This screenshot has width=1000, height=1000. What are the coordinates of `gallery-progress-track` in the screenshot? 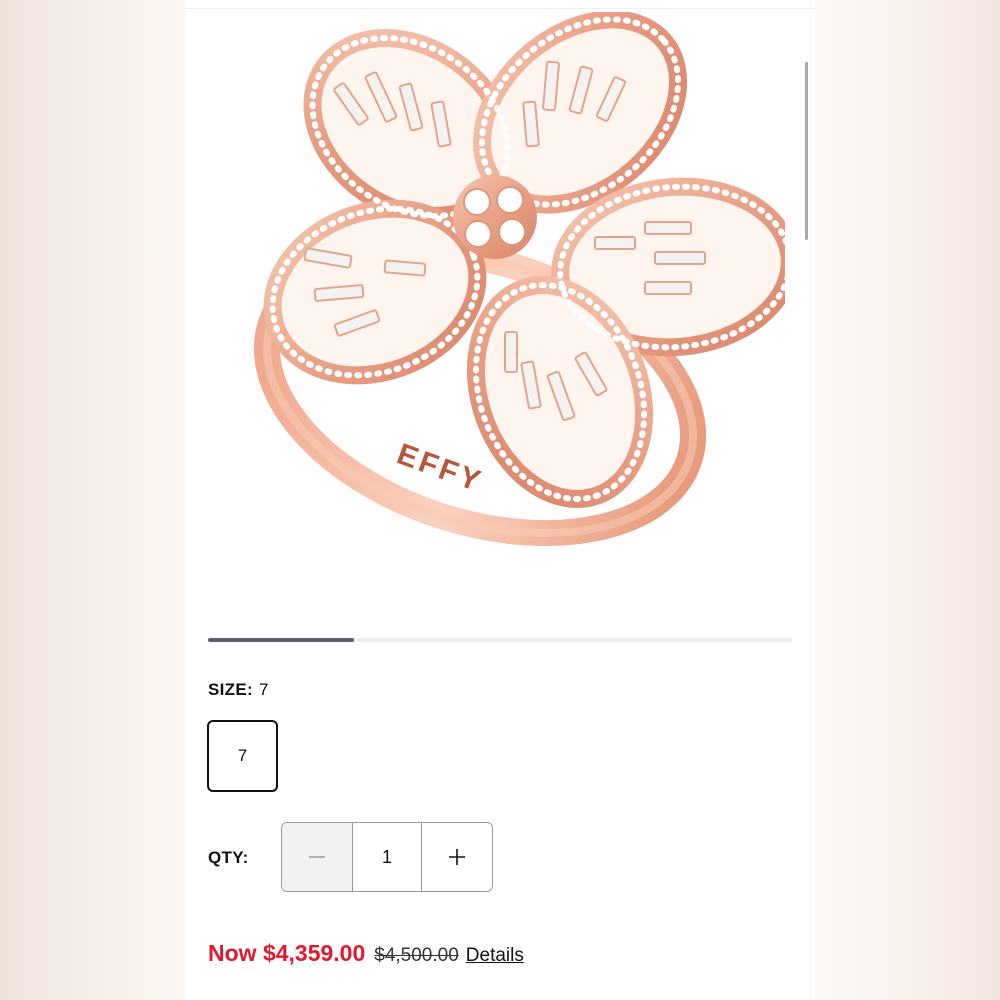 It's located at (500, 640).